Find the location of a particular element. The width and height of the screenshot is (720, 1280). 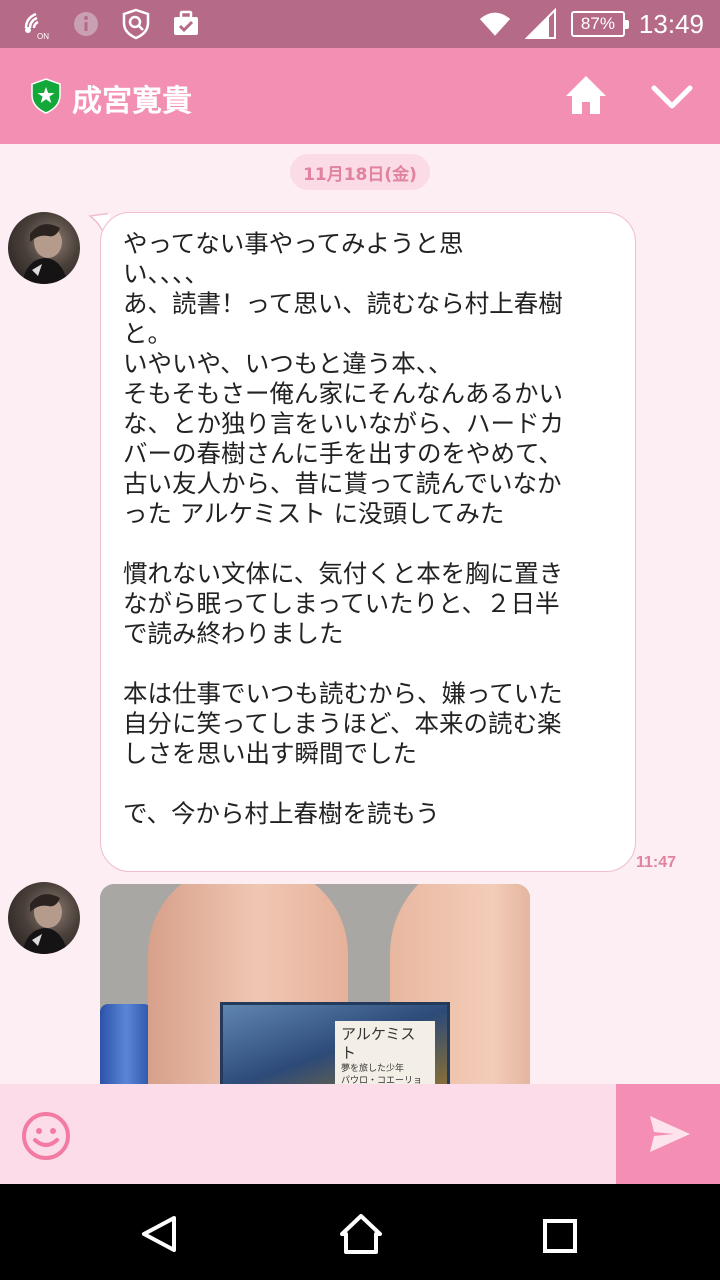

book-label: アルケミスト 夢を旅した少年 パウロ・コエーリョ is located at coordinates (385, 1052).